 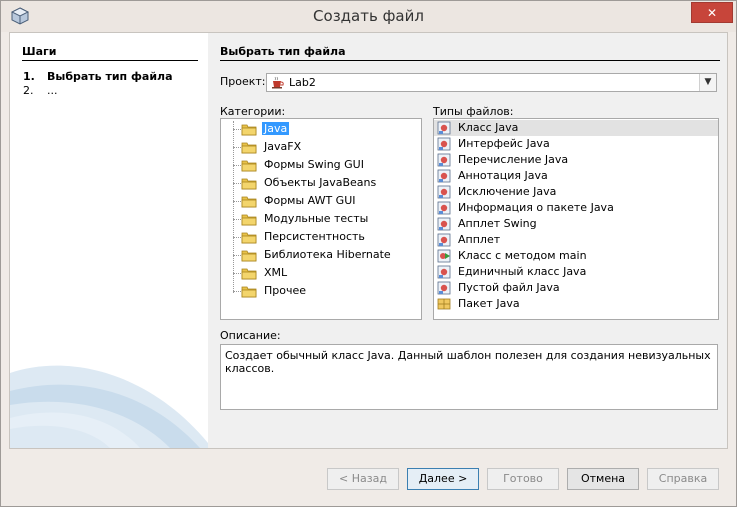 What do you see at coordinates (316, 201) in the screenshot?
I see `category-item: Формы AWT GUI` at bounding box center [316, 201].